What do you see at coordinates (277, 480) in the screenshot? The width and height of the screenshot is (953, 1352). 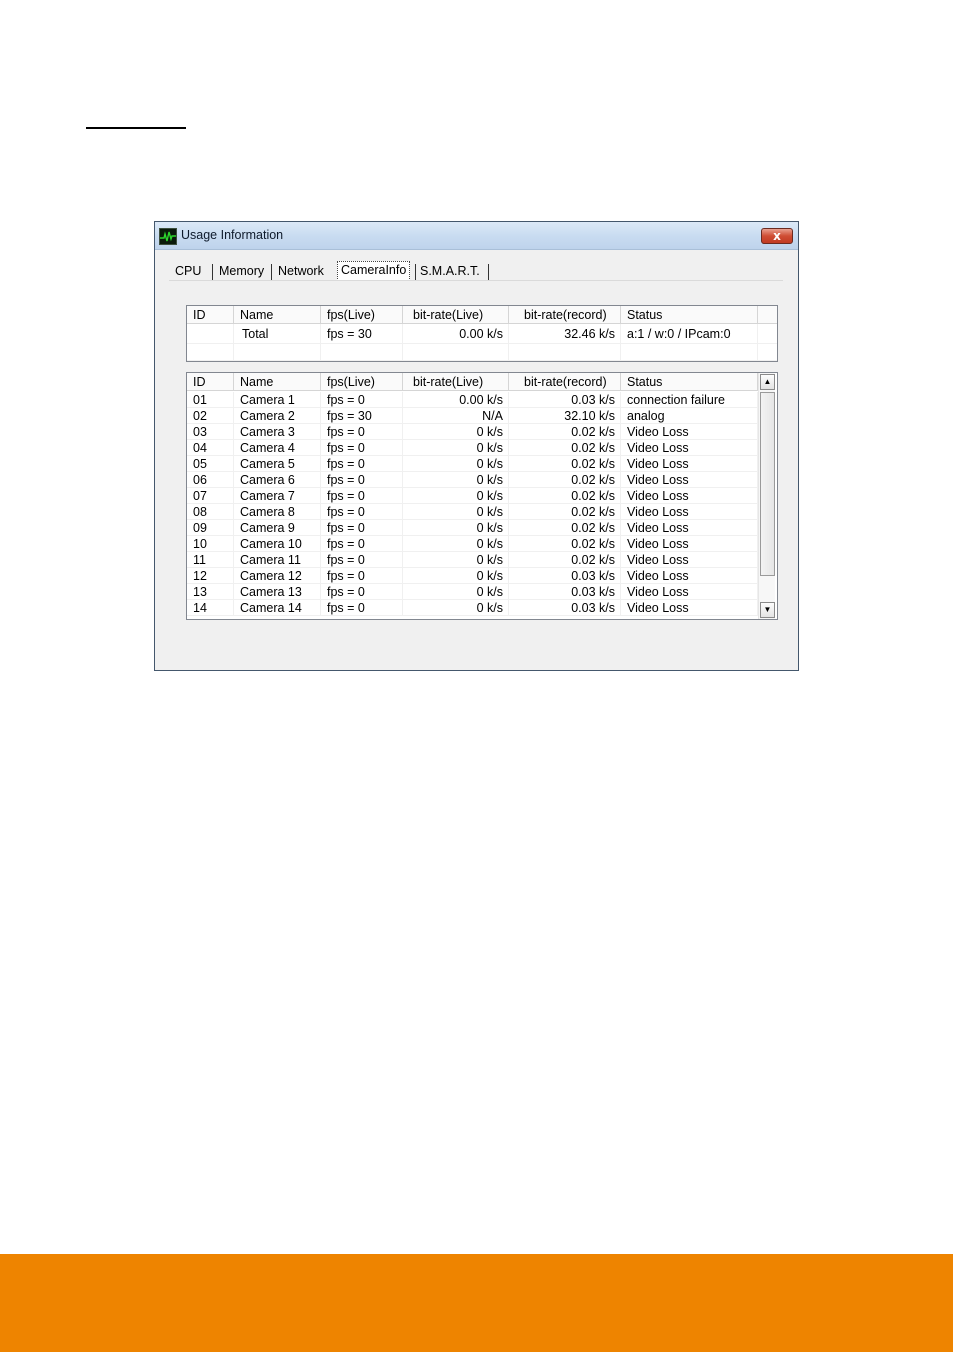 I see `cell-name: Camera 6` at bounding box center [277, 480].